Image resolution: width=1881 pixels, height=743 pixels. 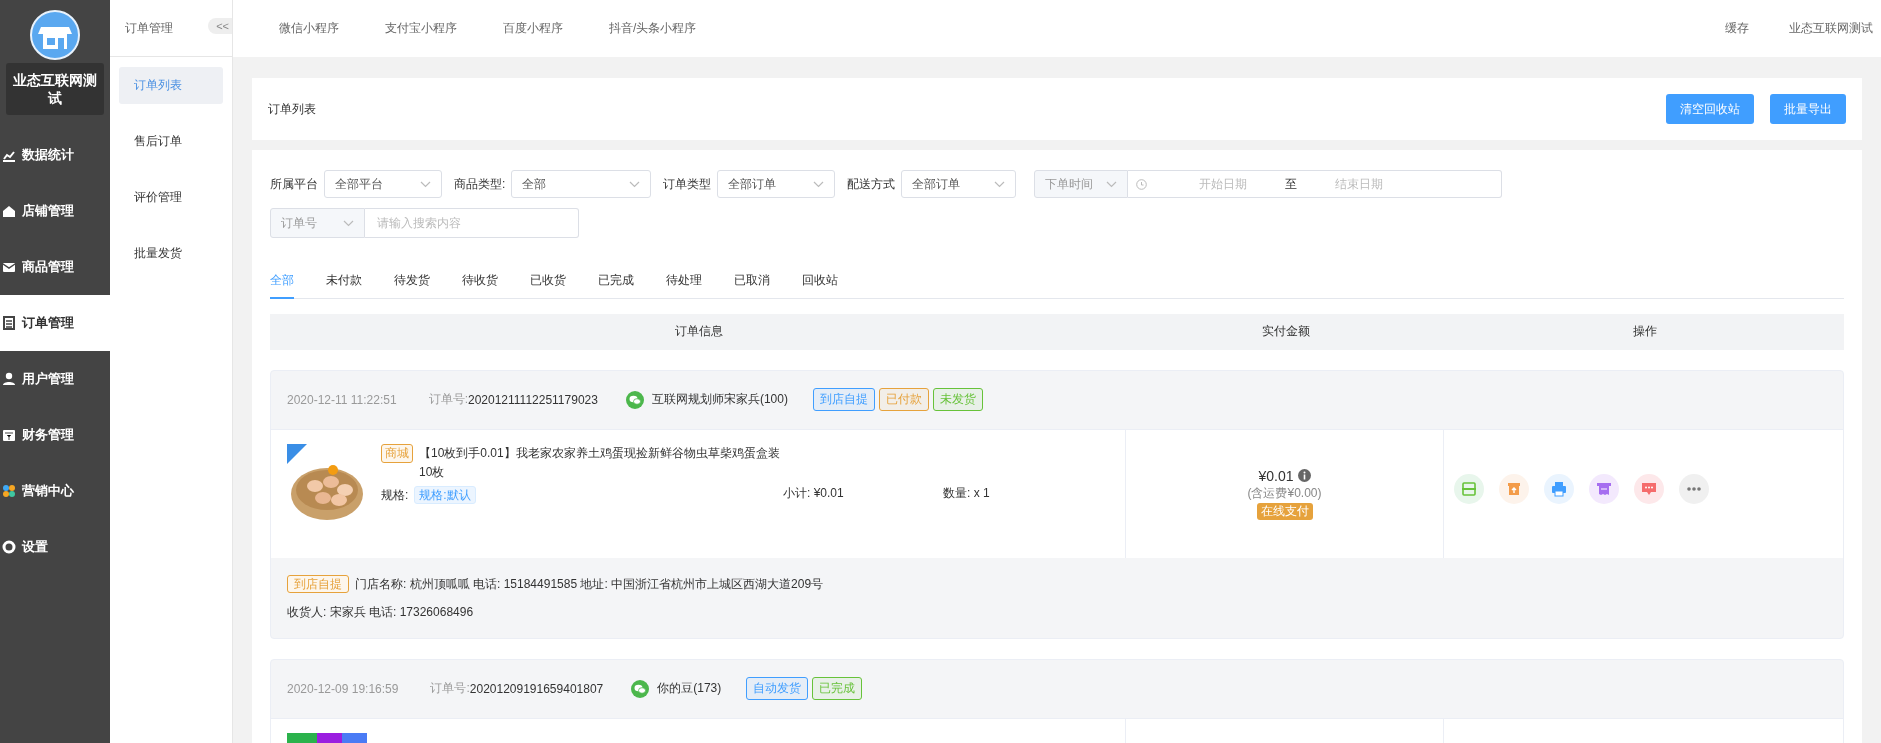 I want to click on filter-label: 配送方式, so click(x=871, y=184).